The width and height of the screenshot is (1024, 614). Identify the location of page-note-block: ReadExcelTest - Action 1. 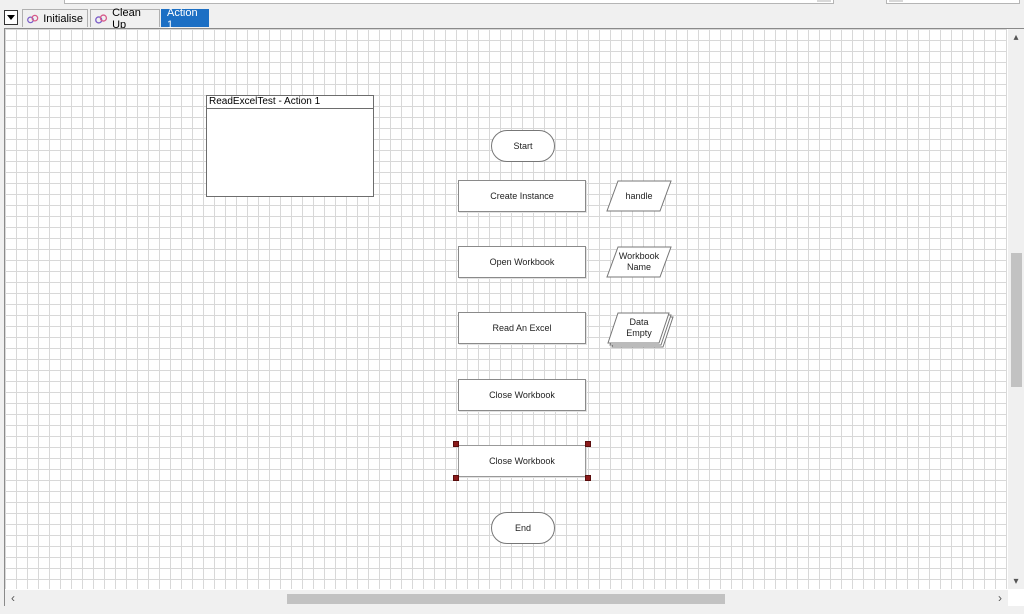
(290, 146).